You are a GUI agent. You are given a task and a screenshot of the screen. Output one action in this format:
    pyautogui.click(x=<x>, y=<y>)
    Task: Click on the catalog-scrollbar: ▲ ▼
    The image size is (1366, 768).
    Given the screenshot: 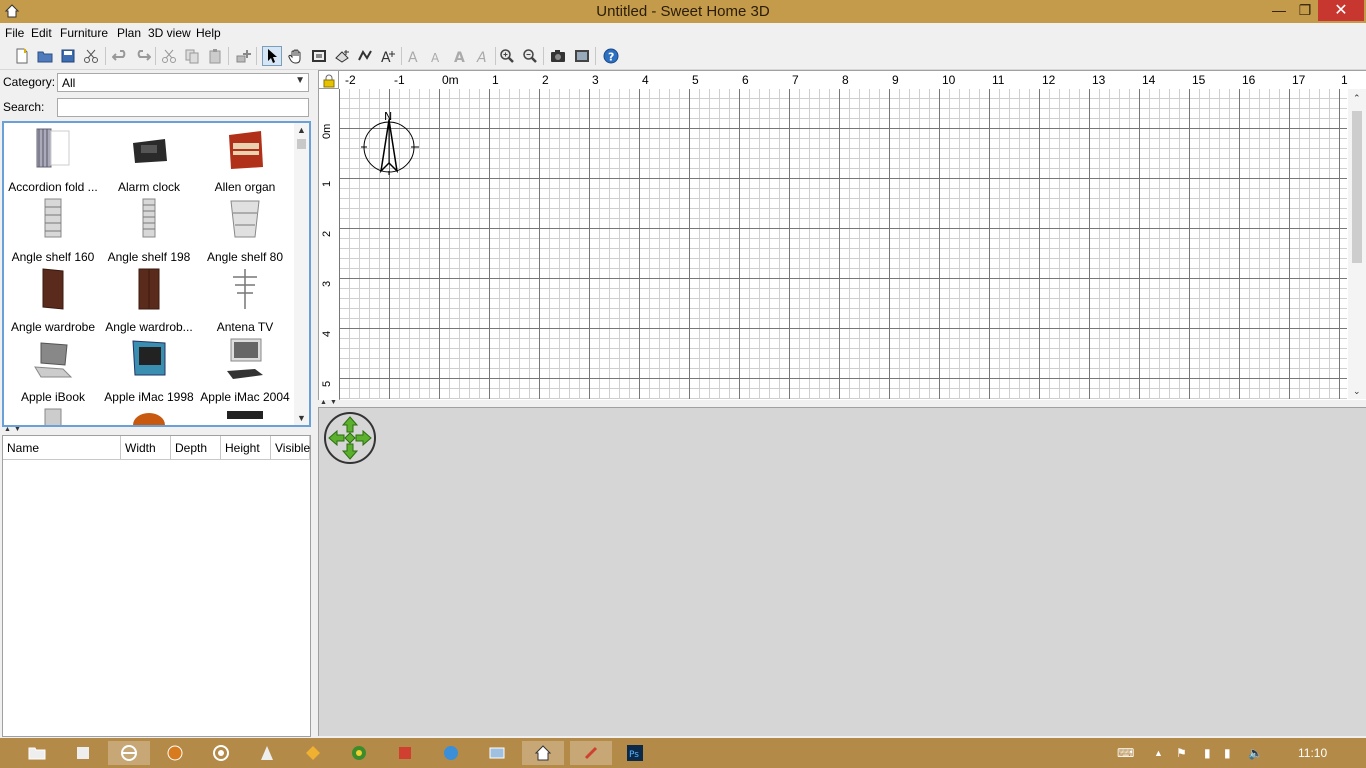 What is the action you would take?
    pyautogui.click(x=301, y=274)
    